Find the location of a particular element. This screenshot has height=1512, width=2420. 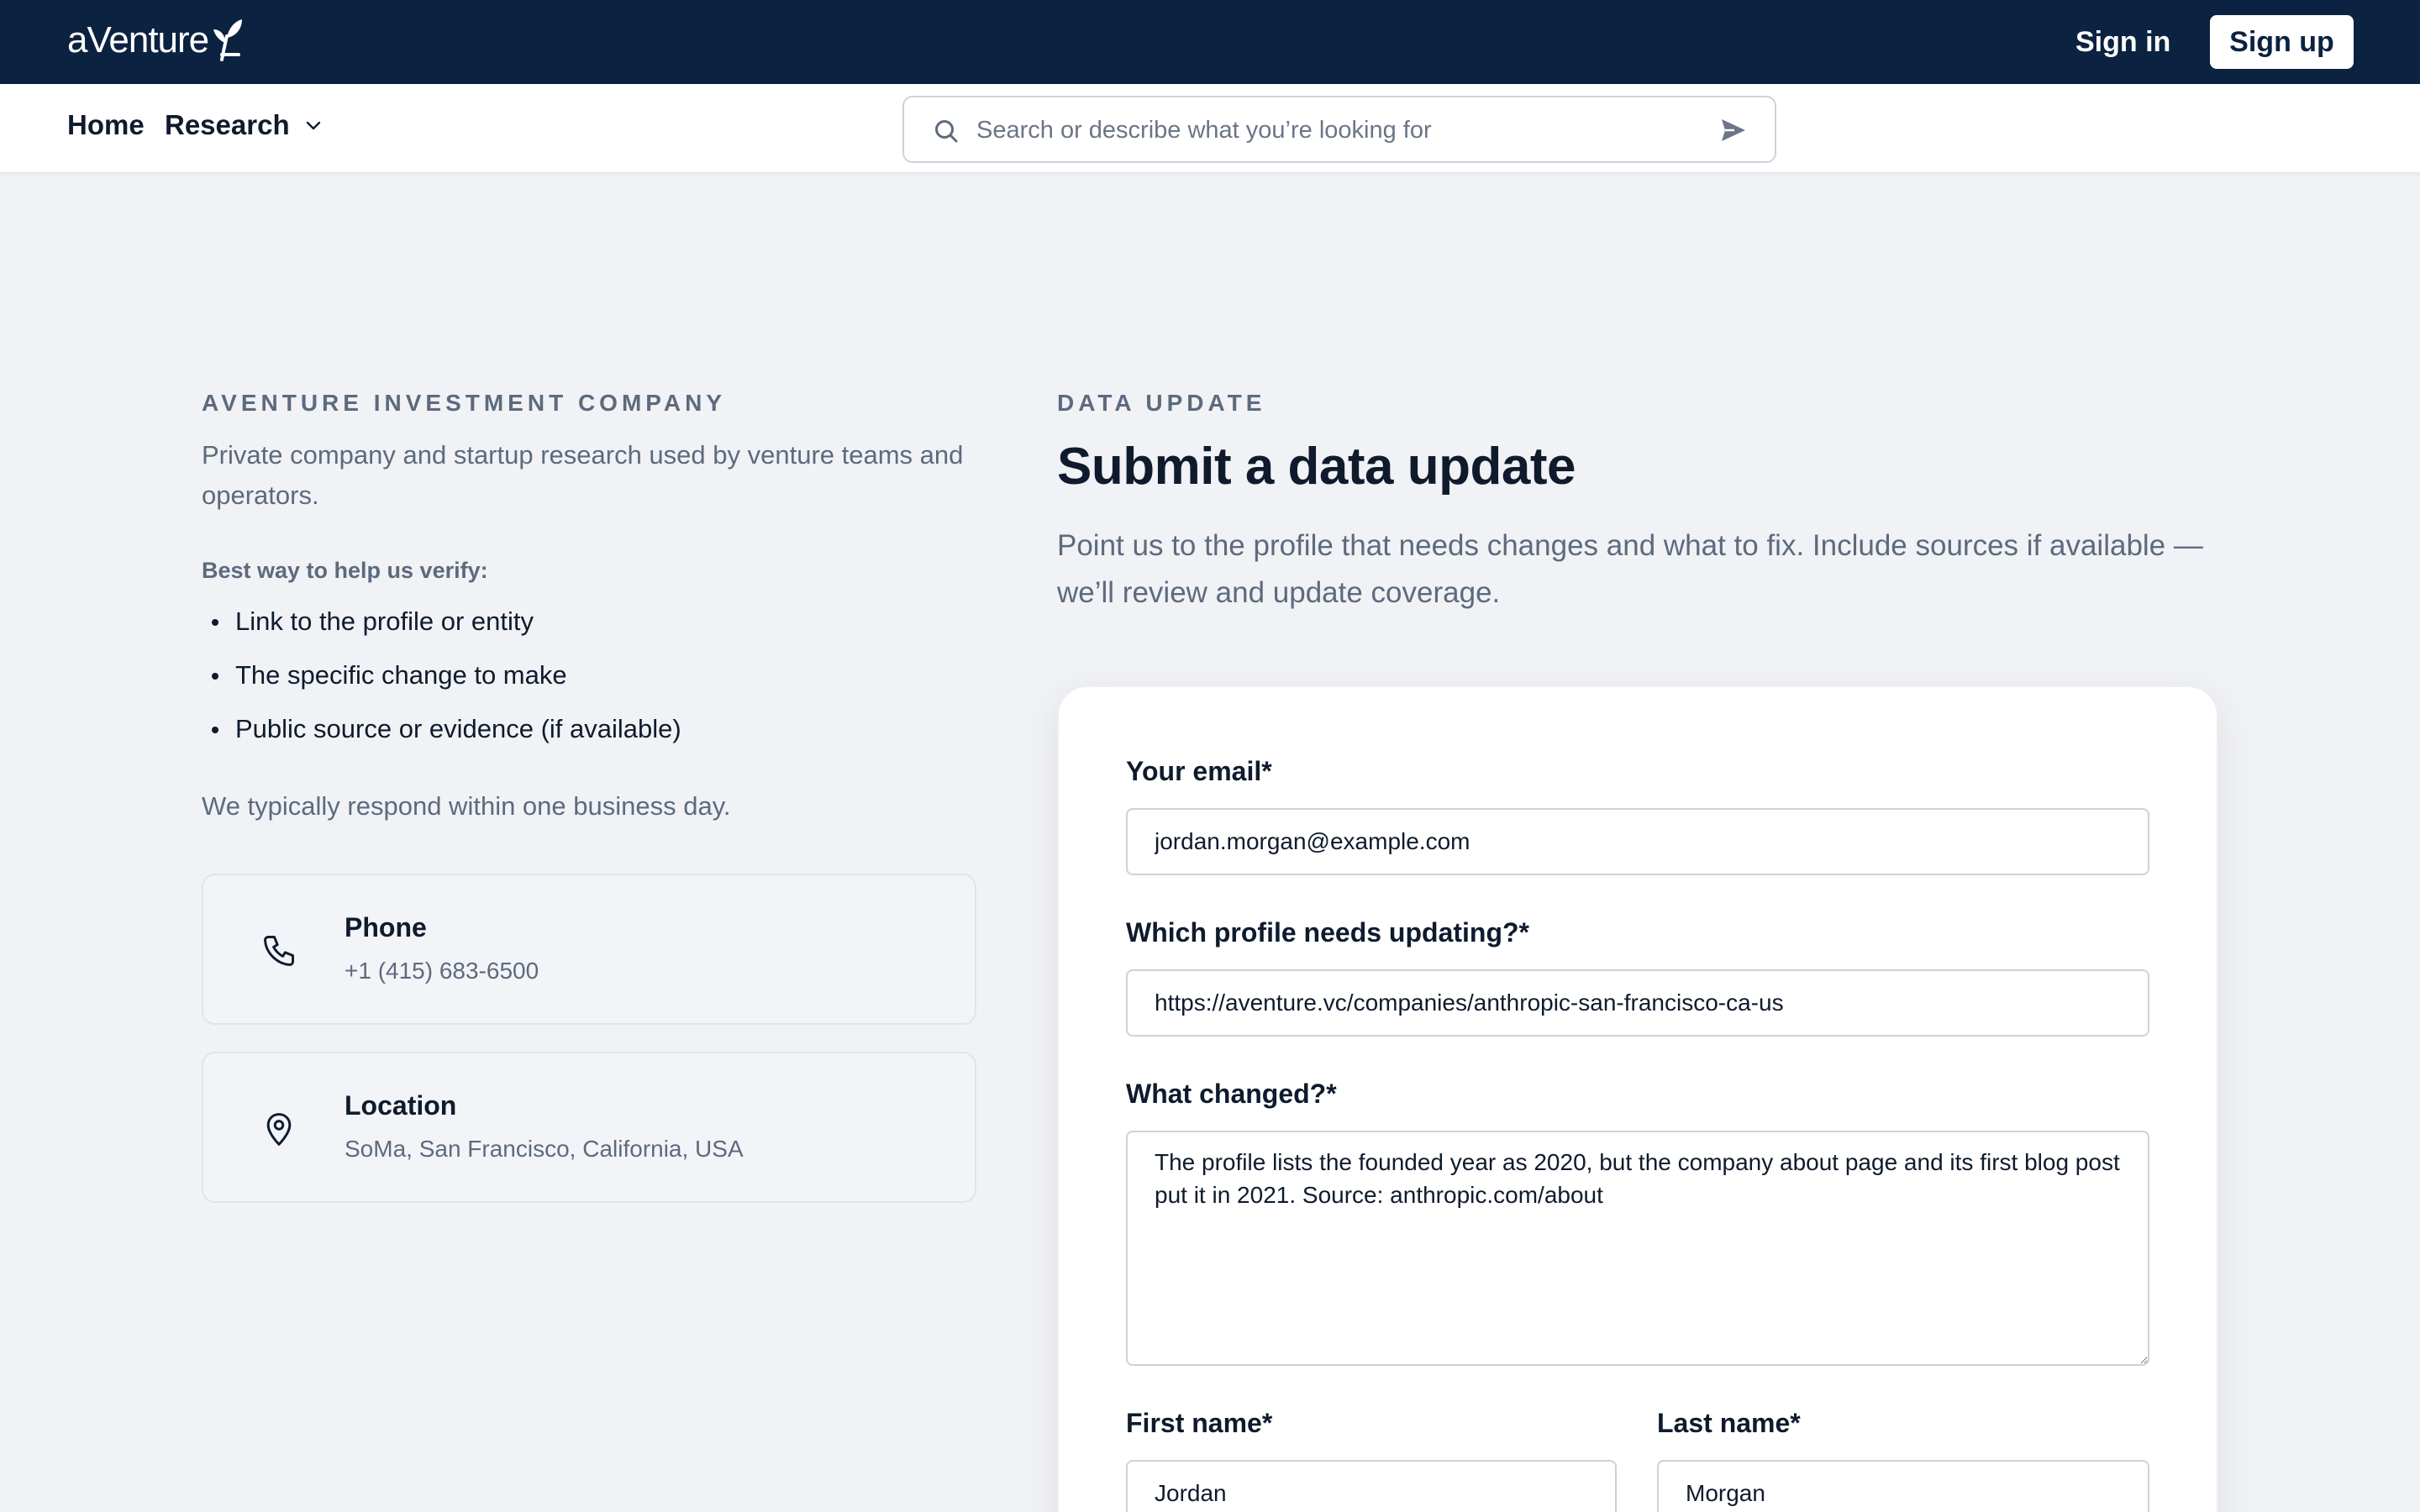

nav-bar: Home Research is located at coordinates (1210, 128).